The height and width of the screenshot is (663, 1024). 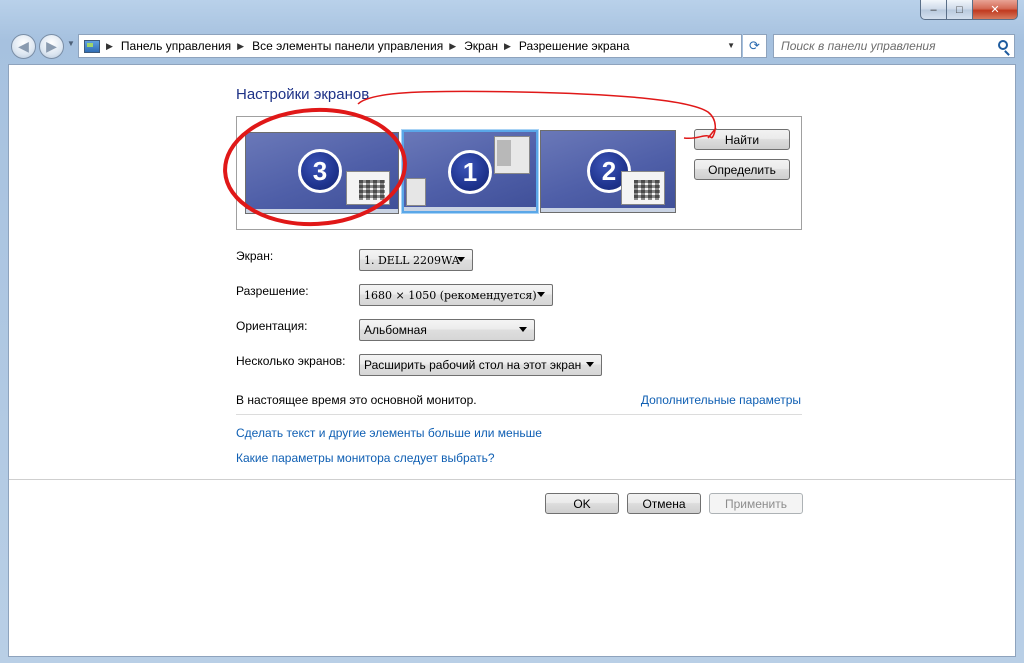 What do you see at coordinates (742, 169) in the screenshot?
I see `identify-button: Определить` at bounding box center [742, 169].